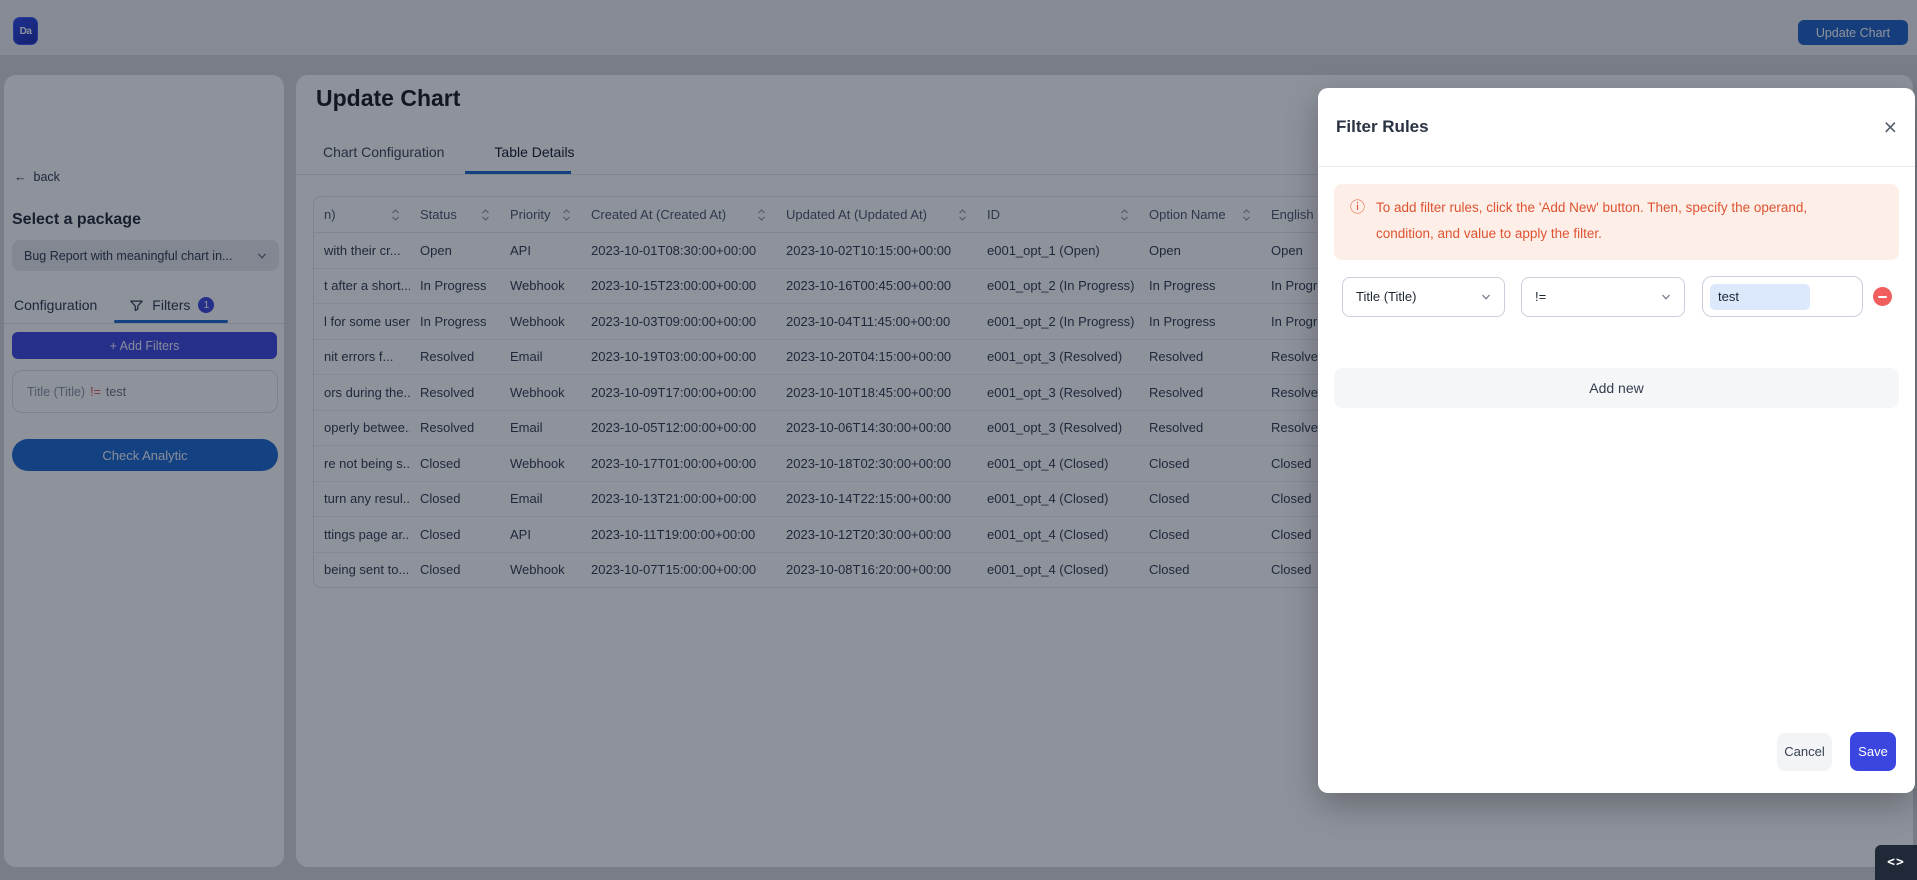  Describe the element at coordinates (1882, 296) in the screenshot. I see `remove-rule-button` at that location.